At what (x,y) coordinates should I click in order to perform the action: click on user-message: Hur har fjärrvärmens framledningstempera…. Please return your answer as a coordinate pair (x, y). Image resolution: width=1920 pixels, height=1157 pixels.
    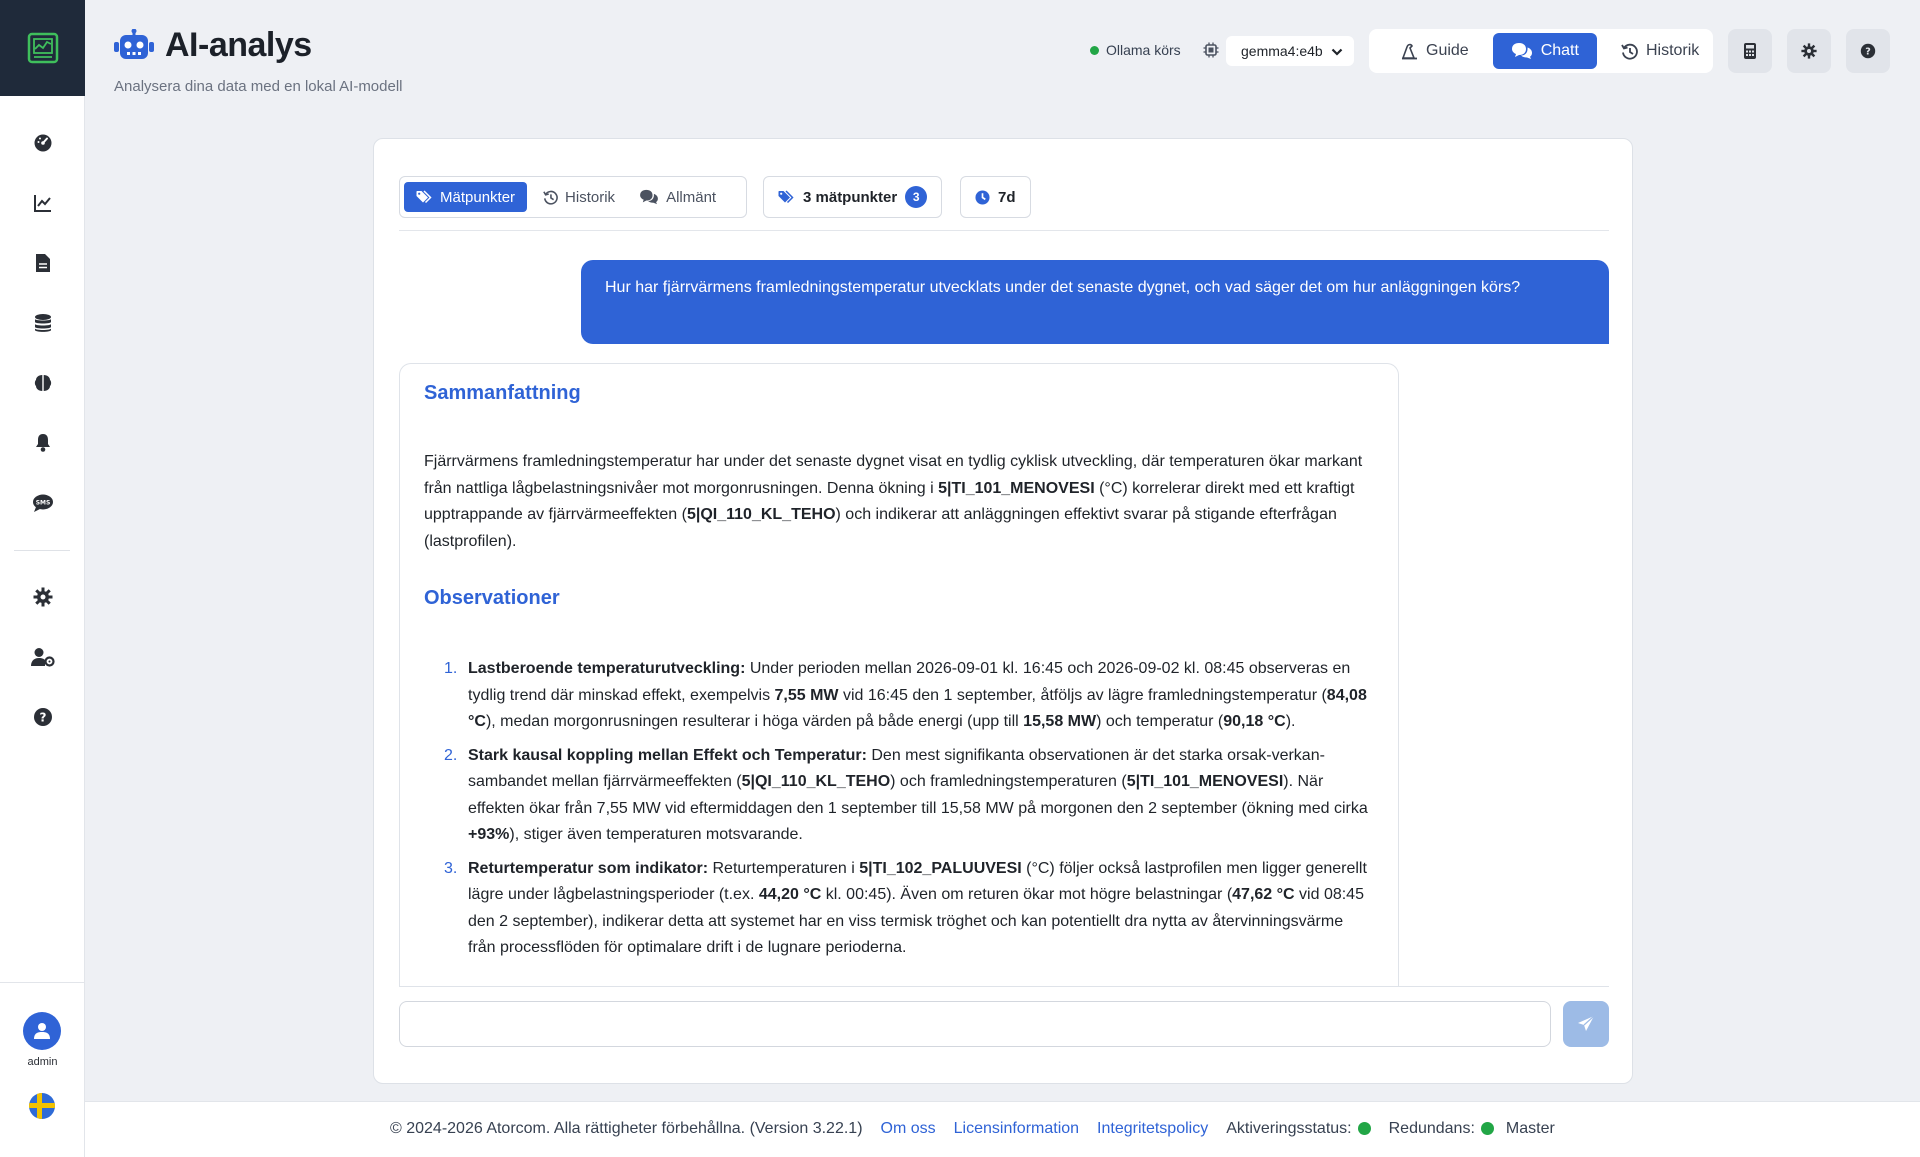
    Looking at the image, I should click on (1095, 302).